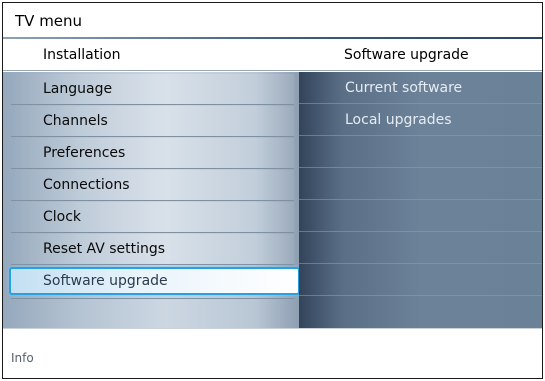 The width and height of the screenshot is (545, 381). Describe the element at coordinates (82, 55) in the screenshot. I see `header-installation: Installation` at that location.